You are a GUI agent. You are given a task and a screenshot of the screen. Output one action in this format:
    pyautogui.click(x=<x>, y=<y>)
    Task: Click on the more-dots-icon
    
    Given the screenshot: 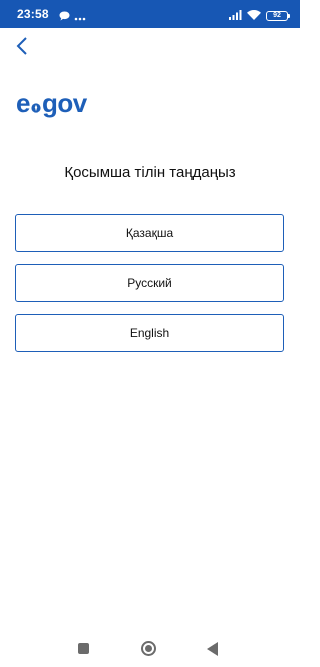 What is the action you would take?
    pyautogui.click(x=80, y=17)
    